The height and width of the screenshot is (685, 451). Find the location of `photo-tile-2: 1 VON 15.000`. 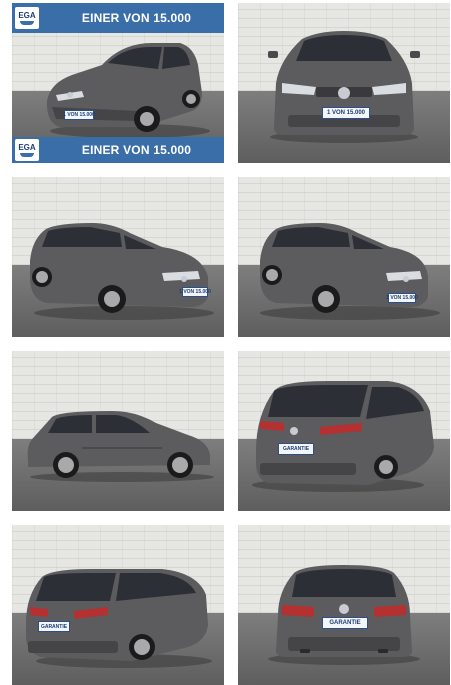

photo-tile-2: 1 VON 15.000 is located at coordinates (344, 83).